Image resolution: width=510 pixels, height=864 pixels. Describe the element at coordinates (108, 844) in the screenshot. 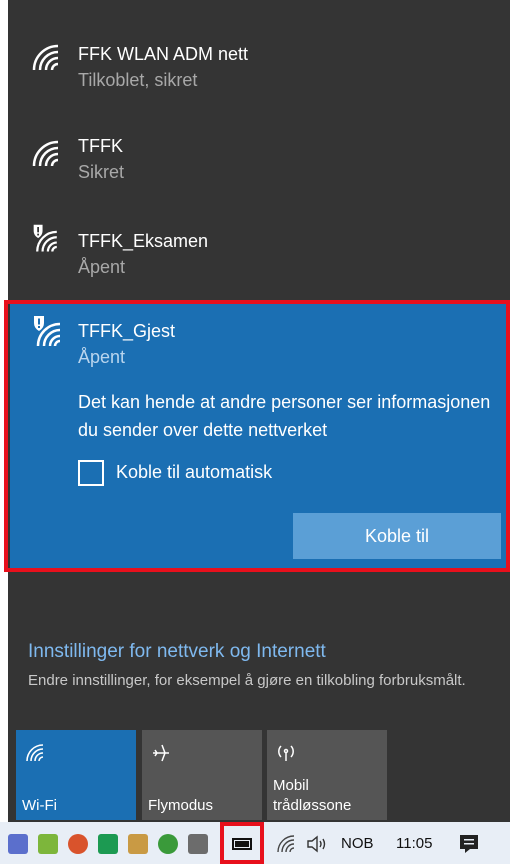

I see `shield-icon` at that location.